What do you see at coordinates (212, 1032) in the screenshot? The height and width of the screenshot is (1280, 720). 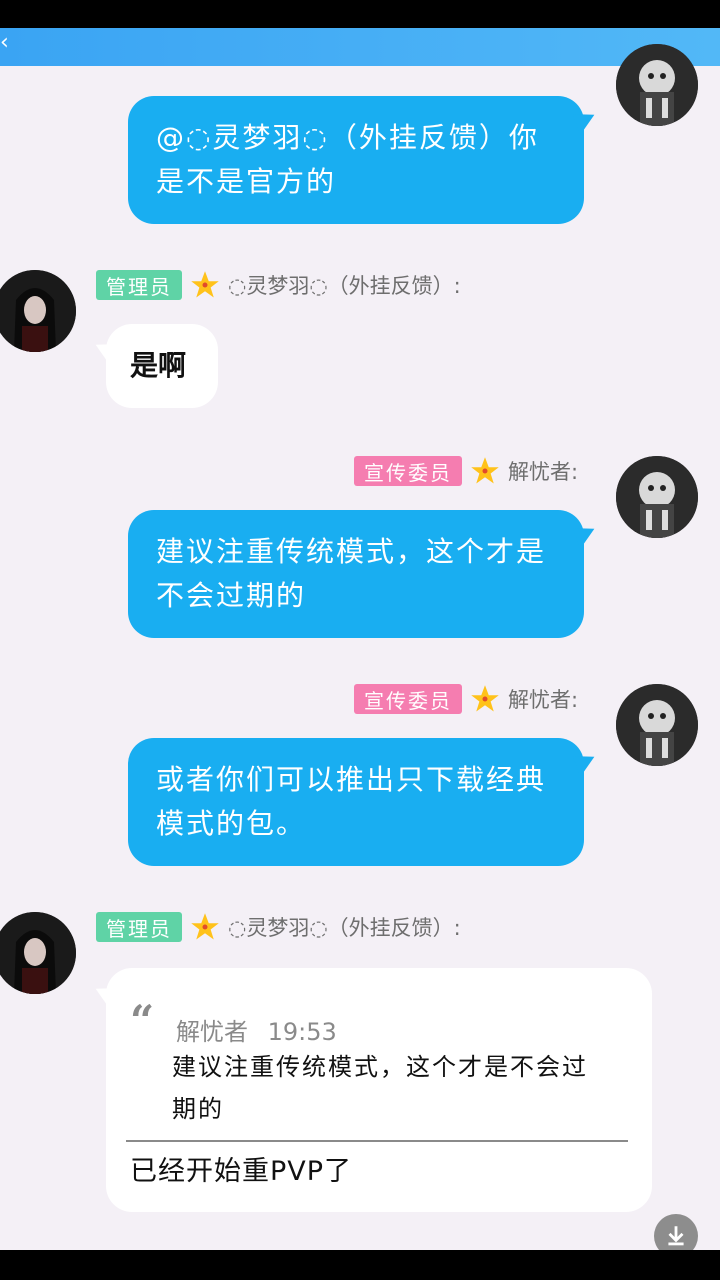 I see `quote-author: 解忧者` at bounding box center [212, 1032].